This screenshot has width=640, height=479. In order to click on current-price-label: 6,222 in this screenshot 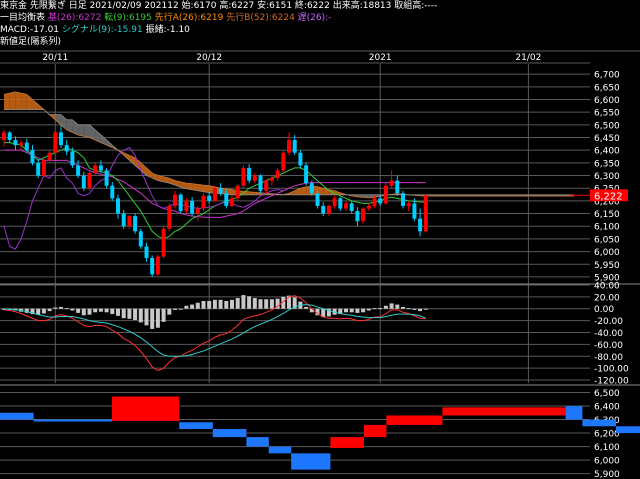, I will do `click(608, 196)`.